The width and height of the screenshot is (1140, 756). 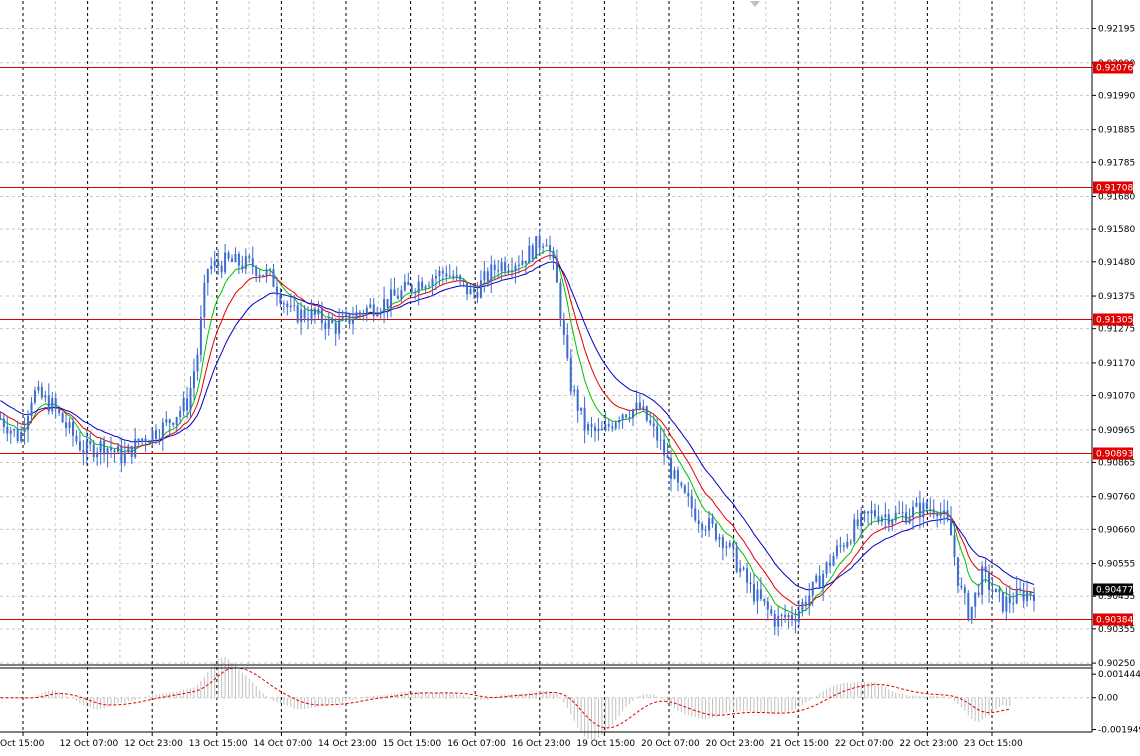 I want to click on time-tick-label: 20 Oct 07:00, so click(x=670, y=744).